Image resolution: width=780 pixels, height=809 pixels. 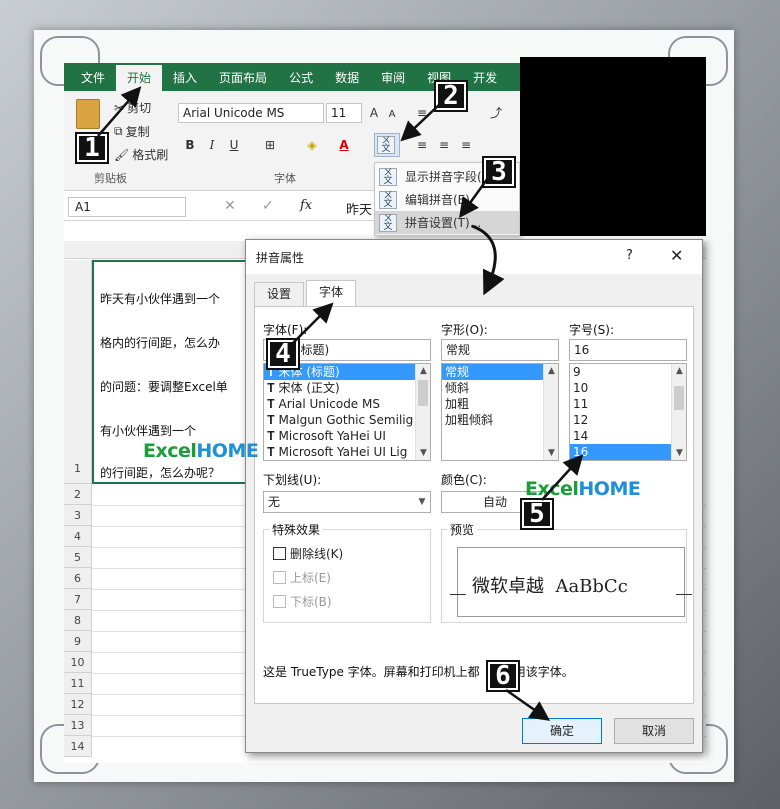 I want to click on format-painter-button: 🖌 格式刷, so click(x=141, y=154).